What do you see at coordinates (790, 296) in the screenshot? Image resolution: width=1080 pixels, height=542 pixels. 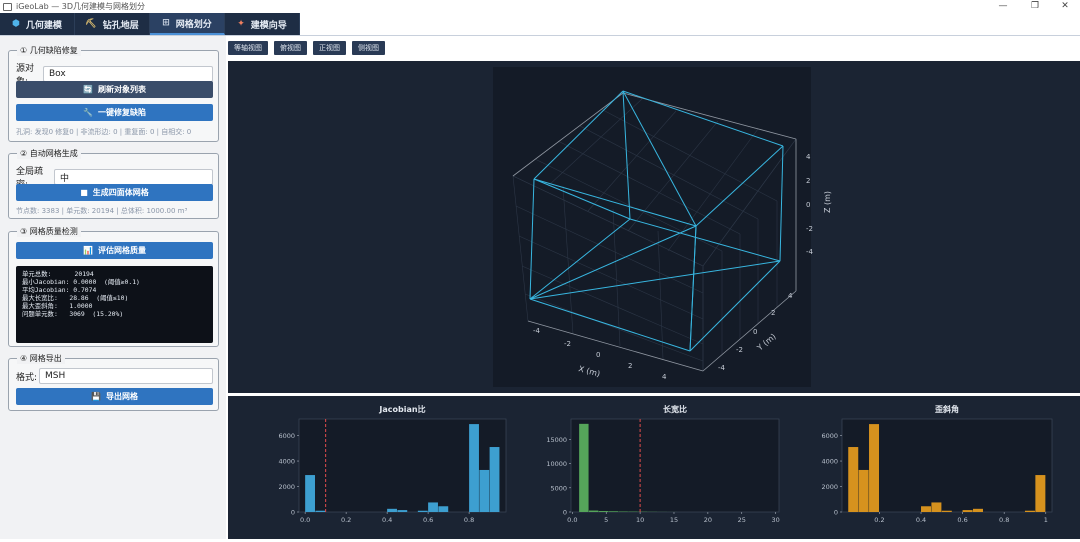 I see `y-tick-label: 4` at bounding box center [790, 296].